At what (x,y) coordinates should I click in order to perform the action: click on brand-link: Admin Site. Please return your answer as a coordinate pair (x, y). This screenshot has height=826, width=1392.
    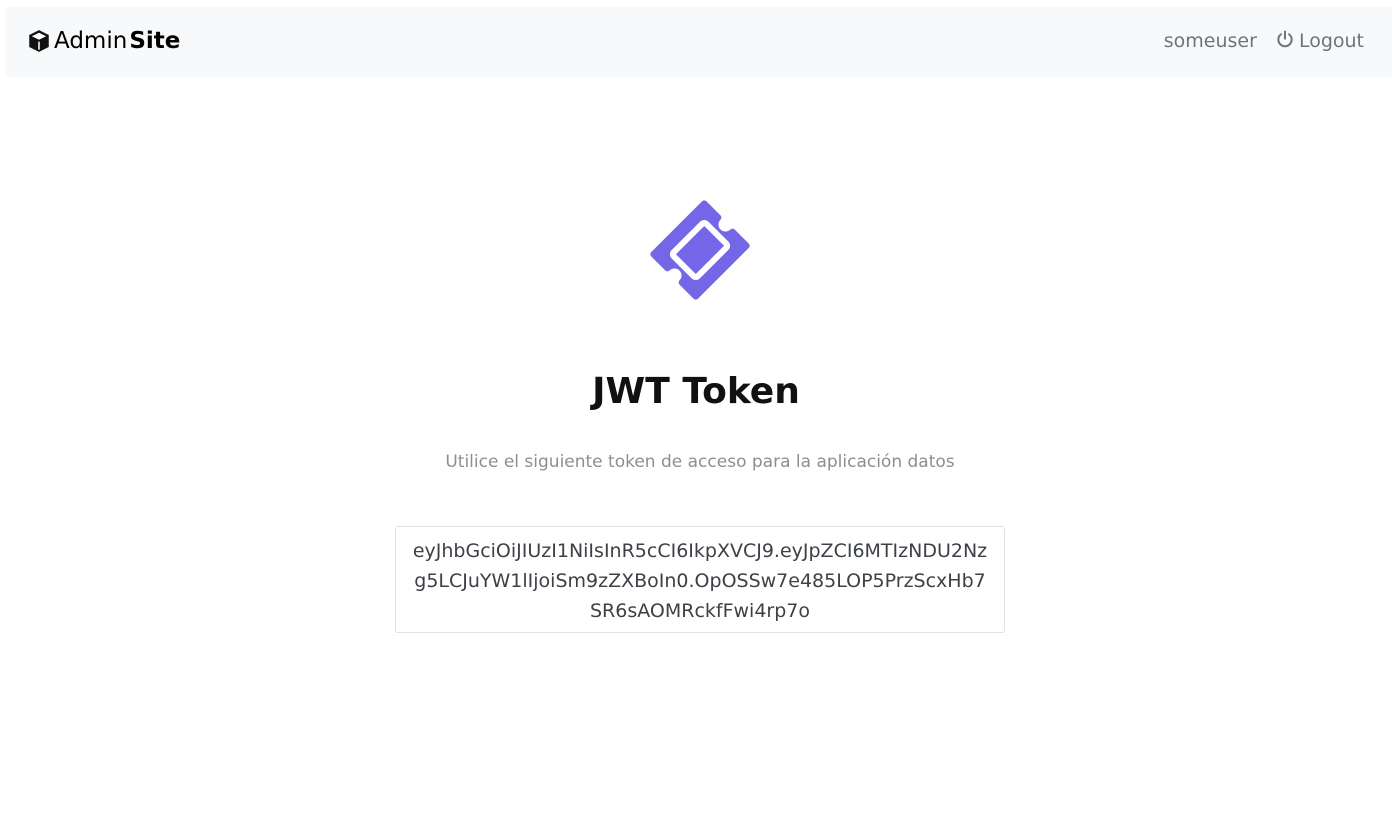
    Looking at the image, I should click on (103, 41).